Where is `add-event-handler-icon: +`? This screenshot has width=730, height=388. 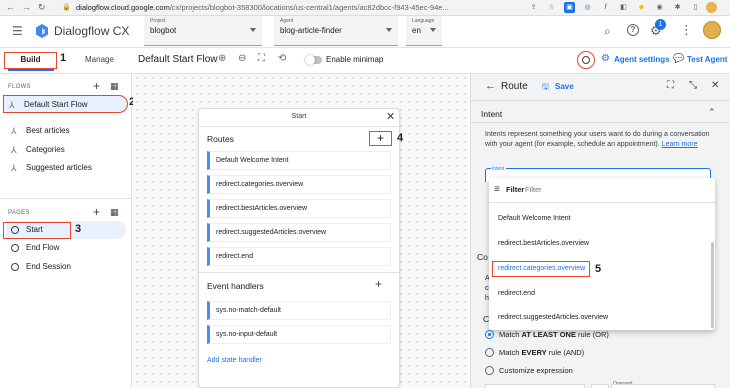
add-event-handler-icon: + is located at coordinates (378, 284).